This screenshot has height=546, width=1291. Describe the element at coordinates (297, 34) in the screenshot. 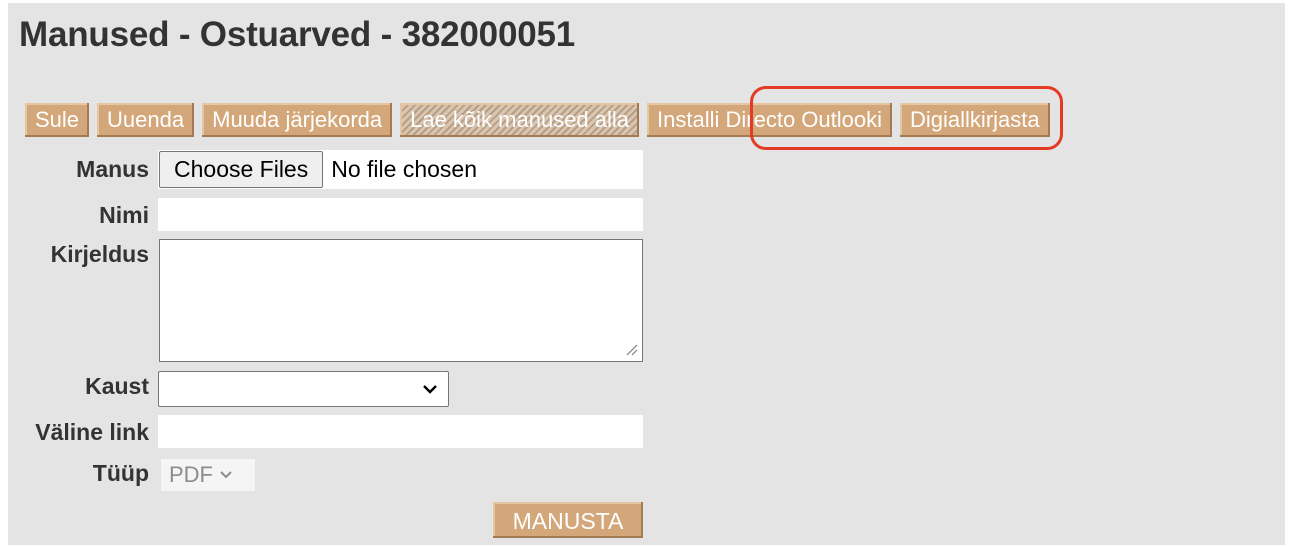

I see `page-title: Manused - Ostuarved - 382000051` at that location.